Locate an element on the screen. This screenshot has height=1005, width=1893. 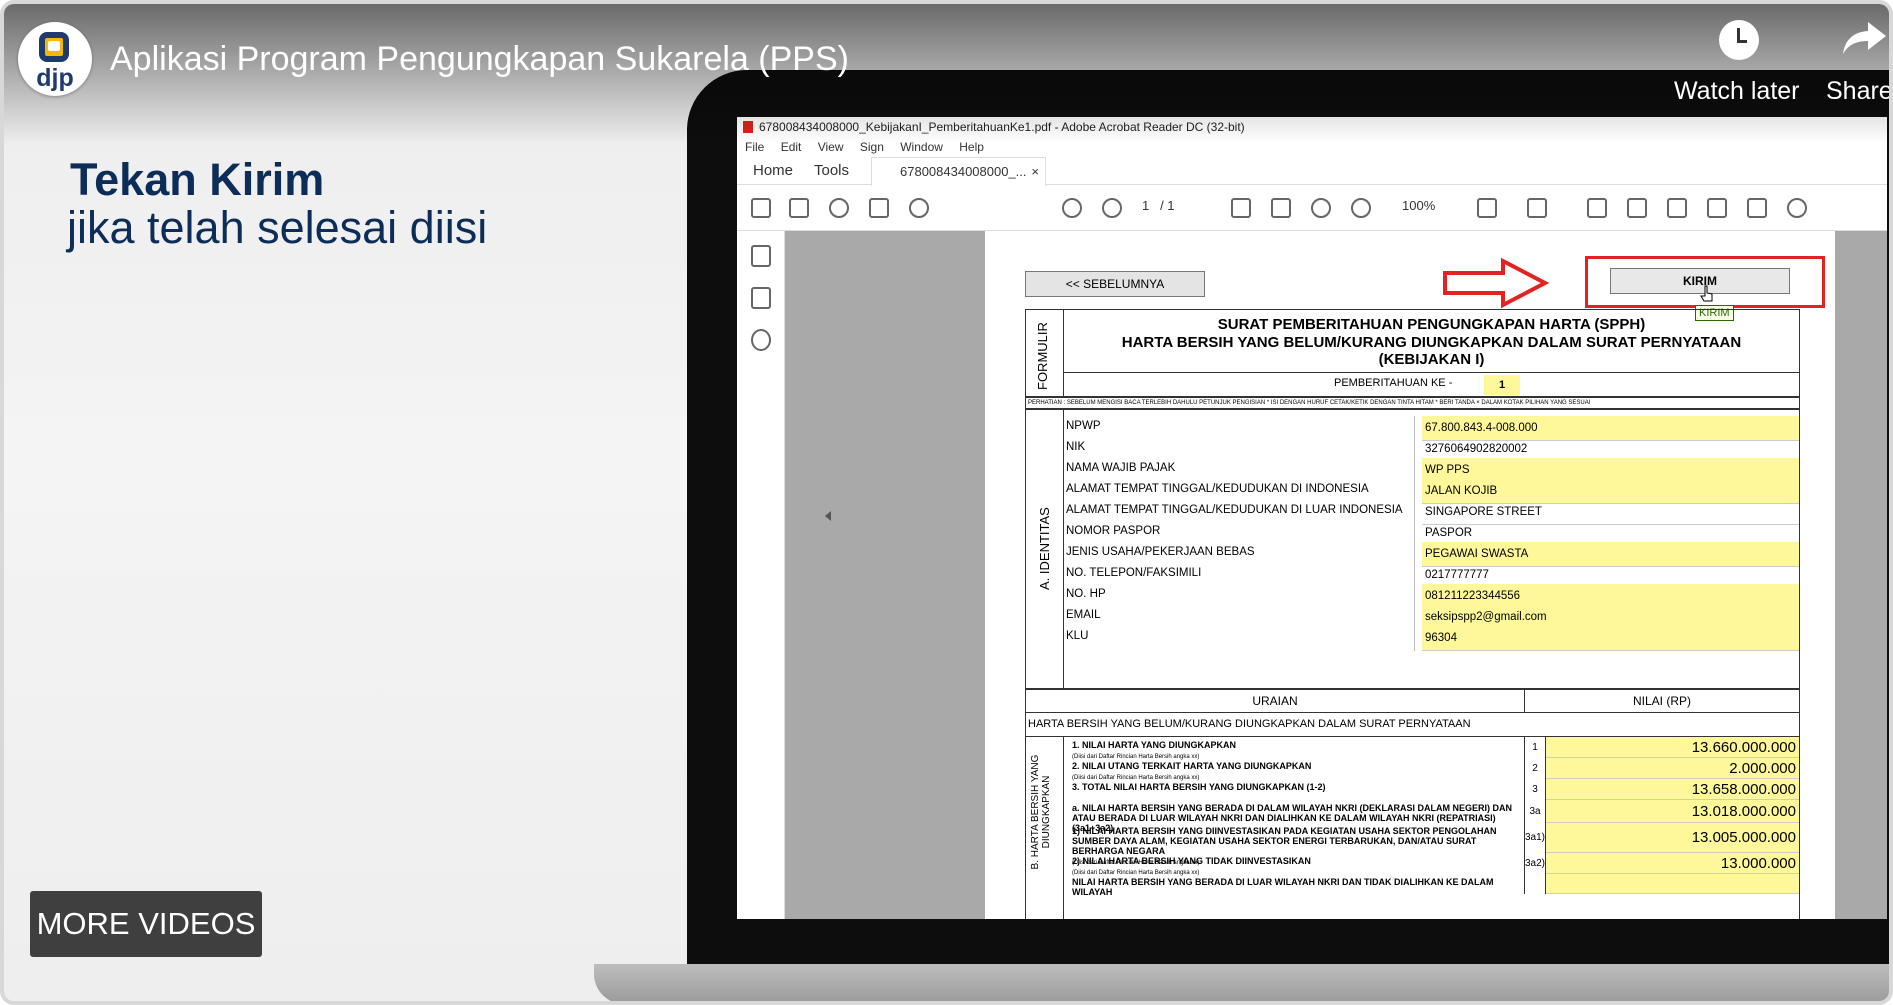
harta-row-value is located at coordinates (1672, 884).